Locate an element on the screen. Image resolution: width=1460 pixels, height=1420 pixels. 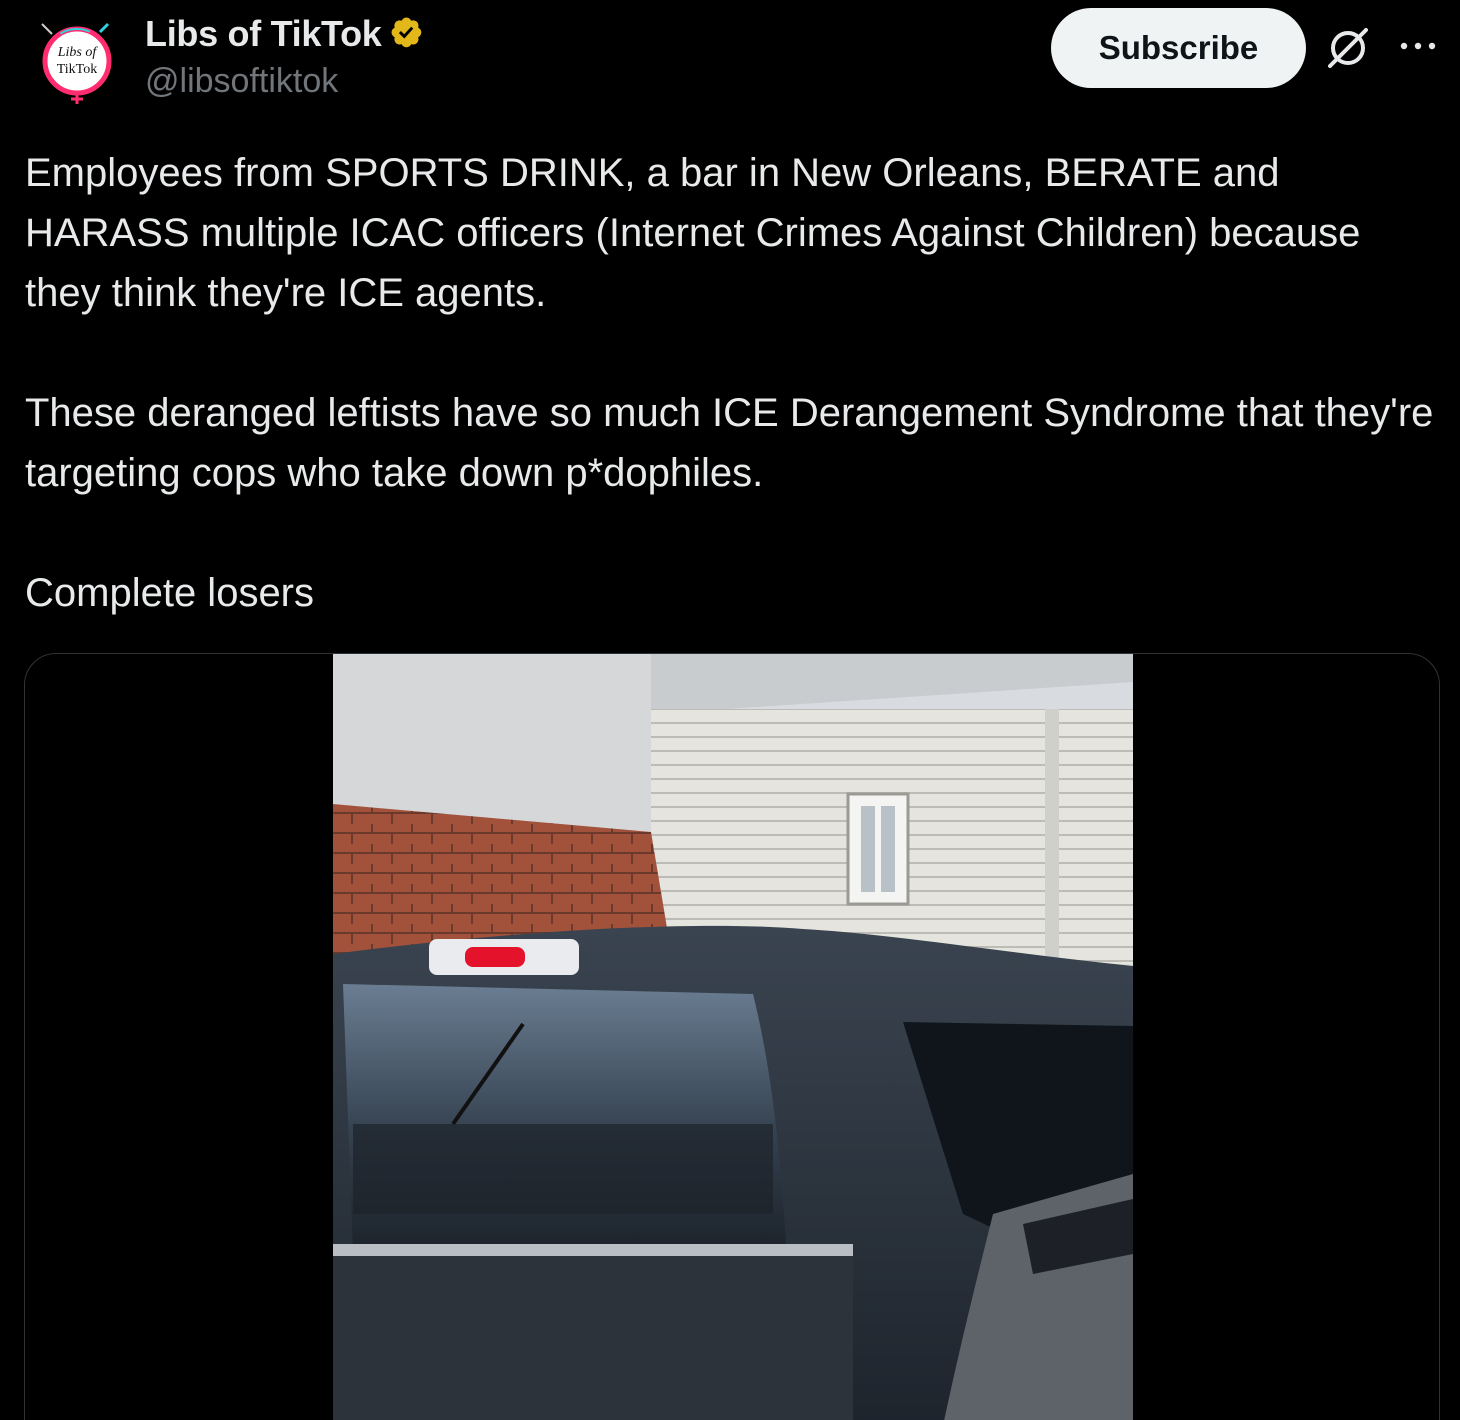
more-options-icon is located at coordinates (1418, 46).